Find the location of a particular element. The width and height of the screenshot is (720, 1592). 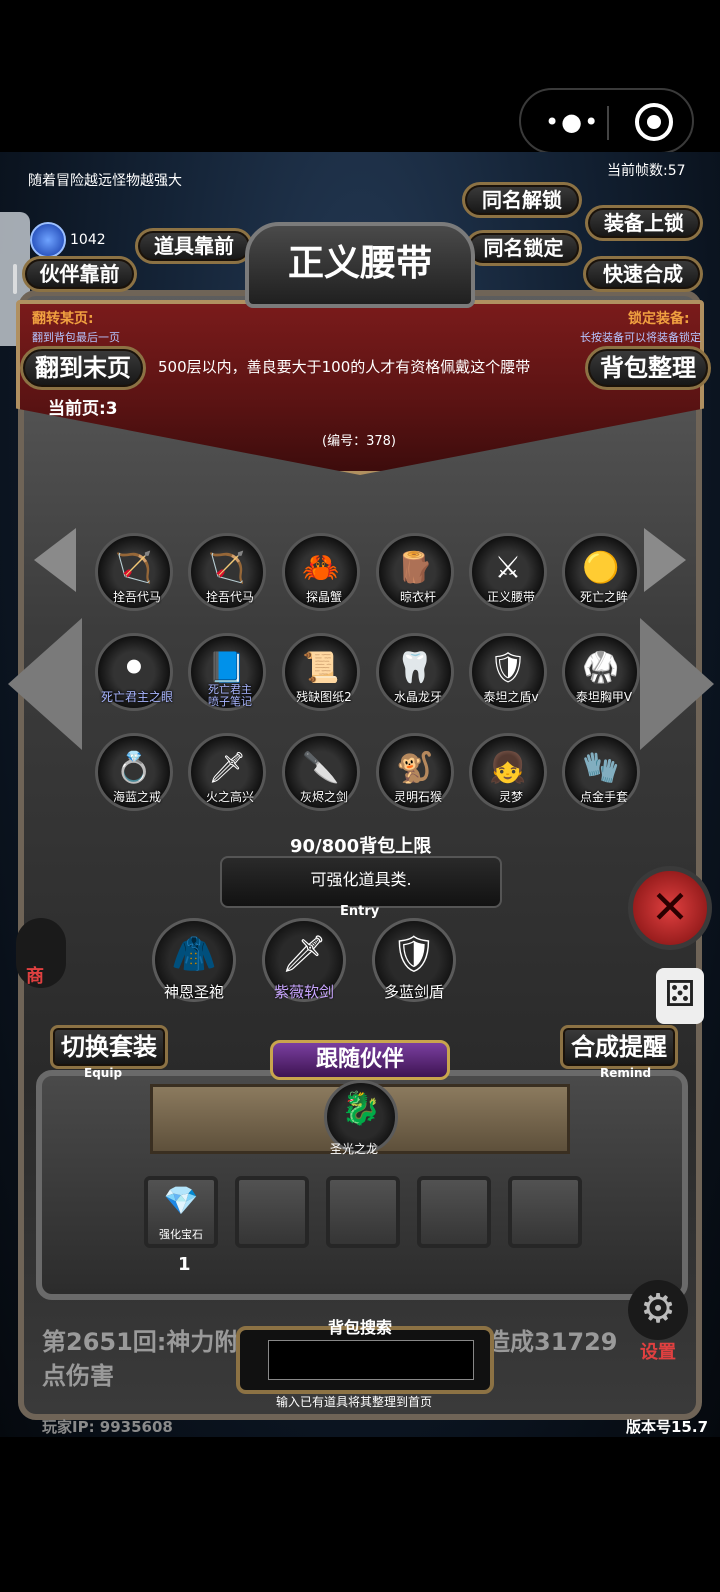

dragon-icon: 🐉 is located at coordinates (361, 1108).